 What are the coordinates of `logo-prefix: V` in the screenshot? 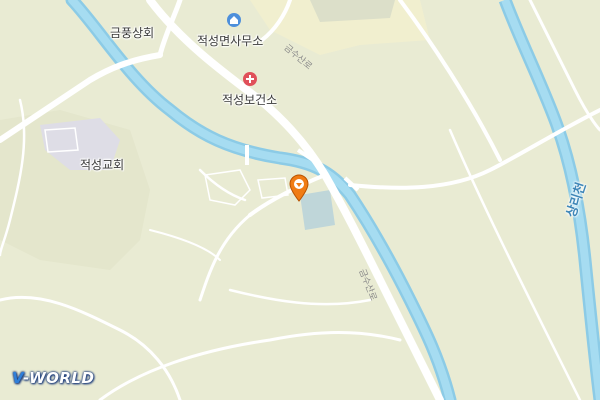 It's located at (18, 378).